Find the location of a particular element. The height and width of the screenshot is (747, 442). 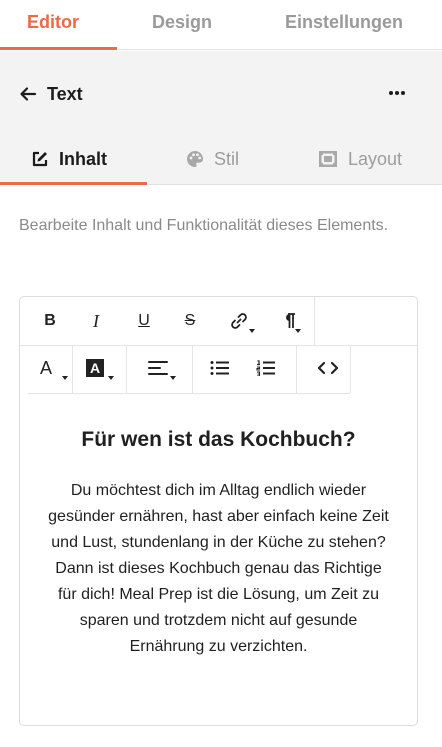

subtab-content: Inhalt is located at coordinates (69, 159).